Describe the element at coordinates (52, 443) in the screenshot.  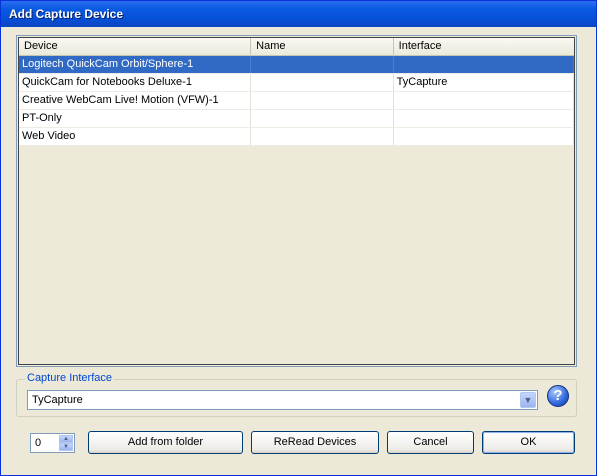
I see `quantity-stepper: 0 ▲ ▼` at that location.